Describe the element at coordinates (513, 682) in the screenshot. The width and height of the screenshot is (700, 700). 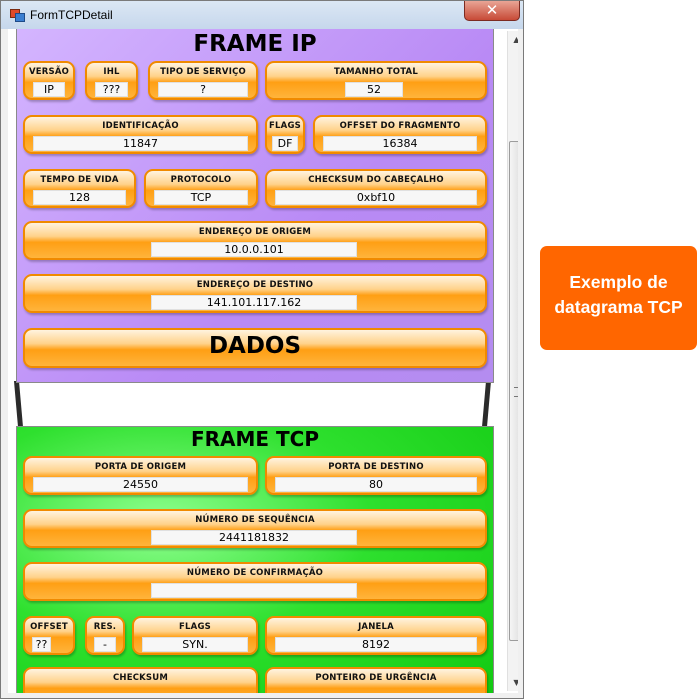
I see `scroll-down-arrow-icon: ▼` at that location.